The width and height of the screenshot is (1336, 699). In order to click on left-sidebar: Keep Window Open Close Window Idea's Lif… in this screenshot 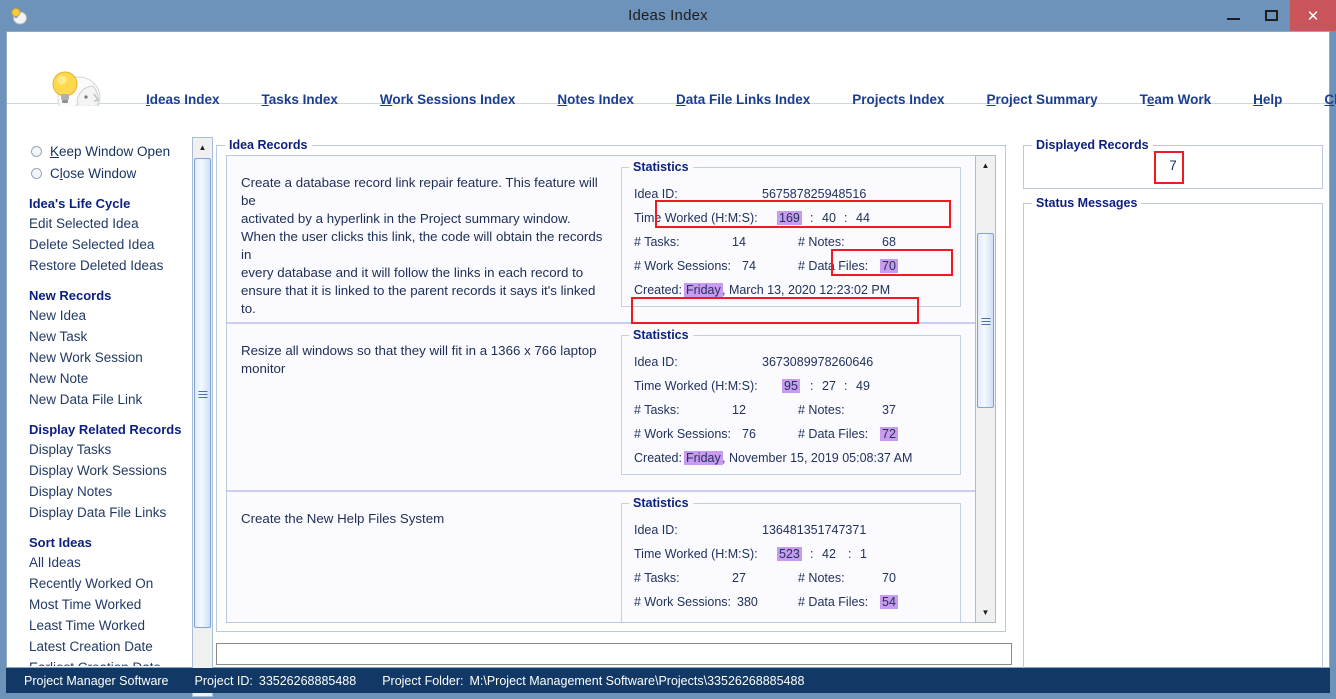, I will do `click(103, 386)`.